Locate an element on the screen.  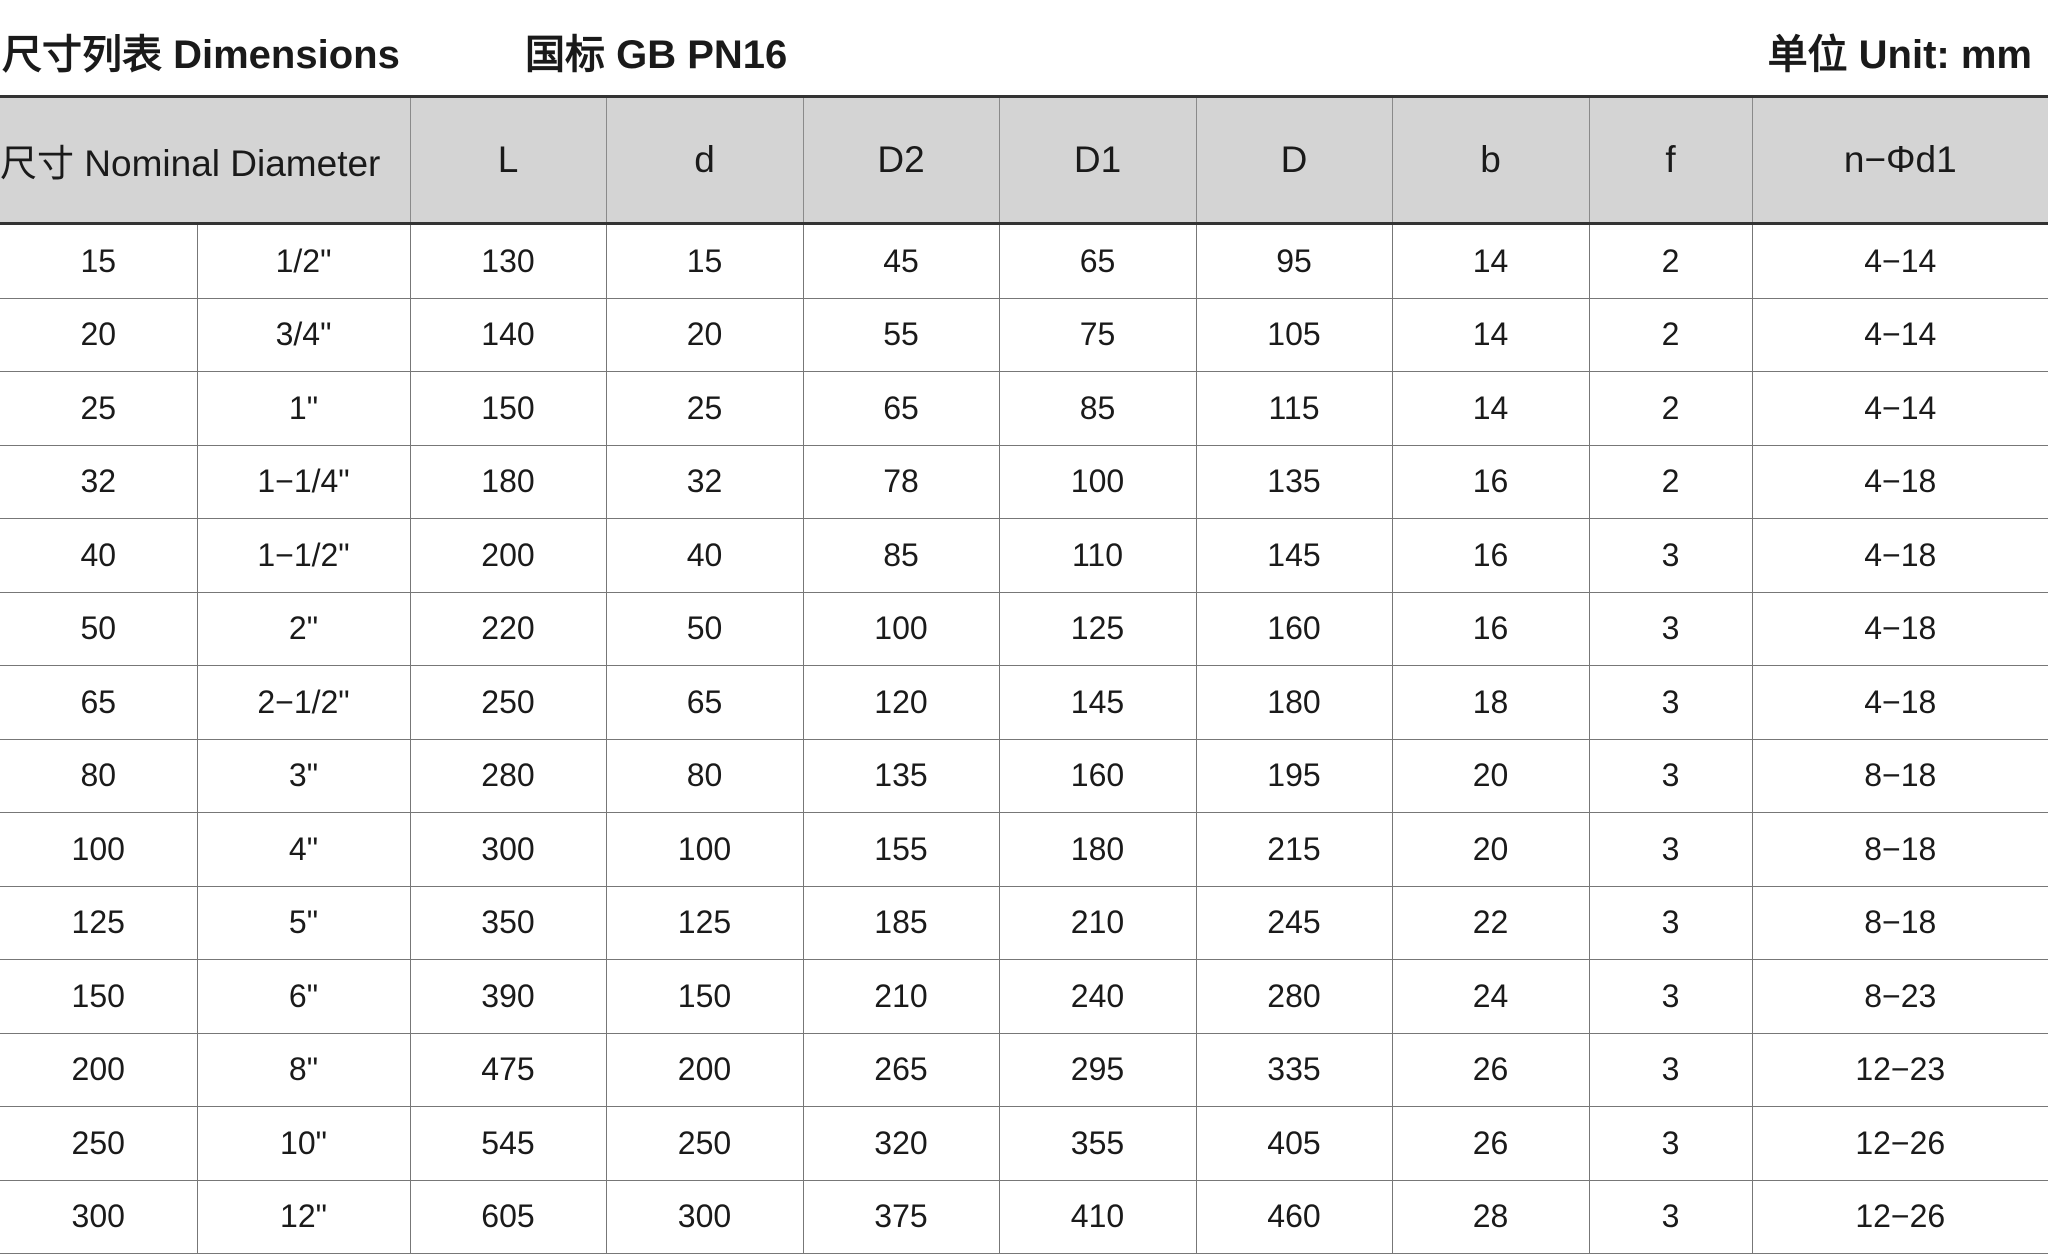
table-cell: 5" is located at coordinates (303, 923).